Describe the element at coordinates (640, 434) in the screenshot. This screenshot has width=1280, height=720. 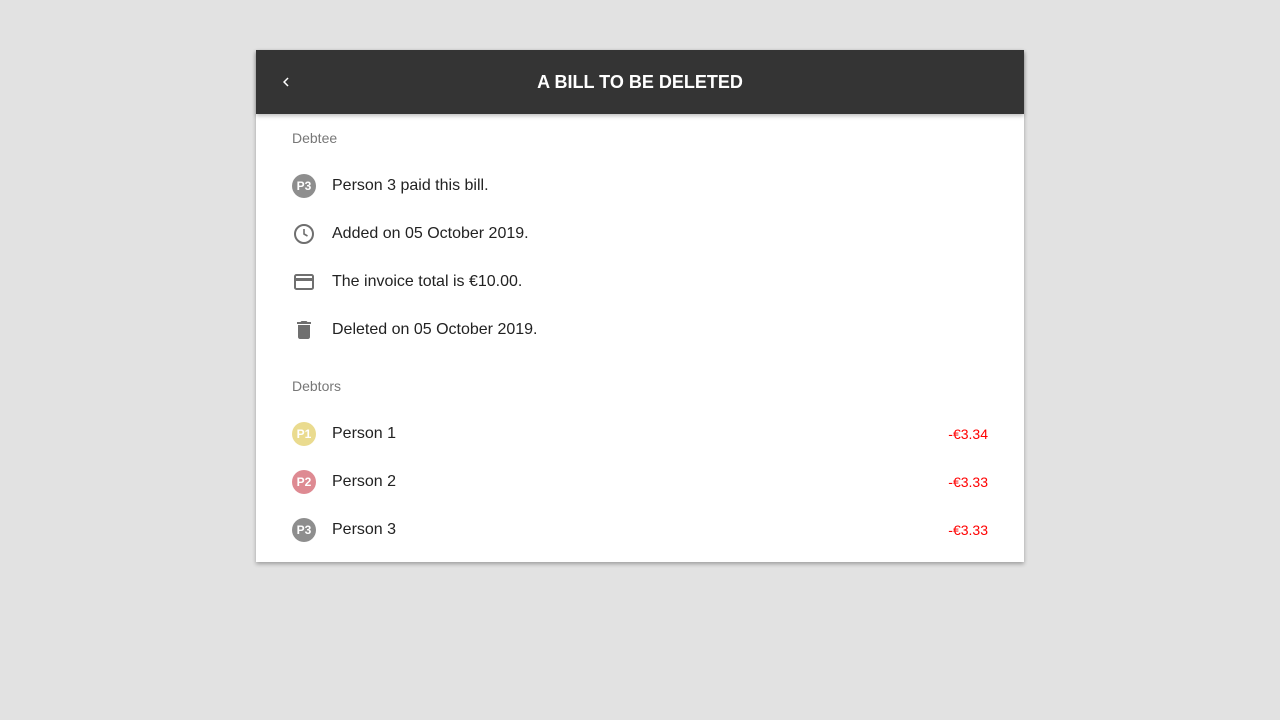
I see `debtor-row: P1 Person 1 -€3.34` at that location.